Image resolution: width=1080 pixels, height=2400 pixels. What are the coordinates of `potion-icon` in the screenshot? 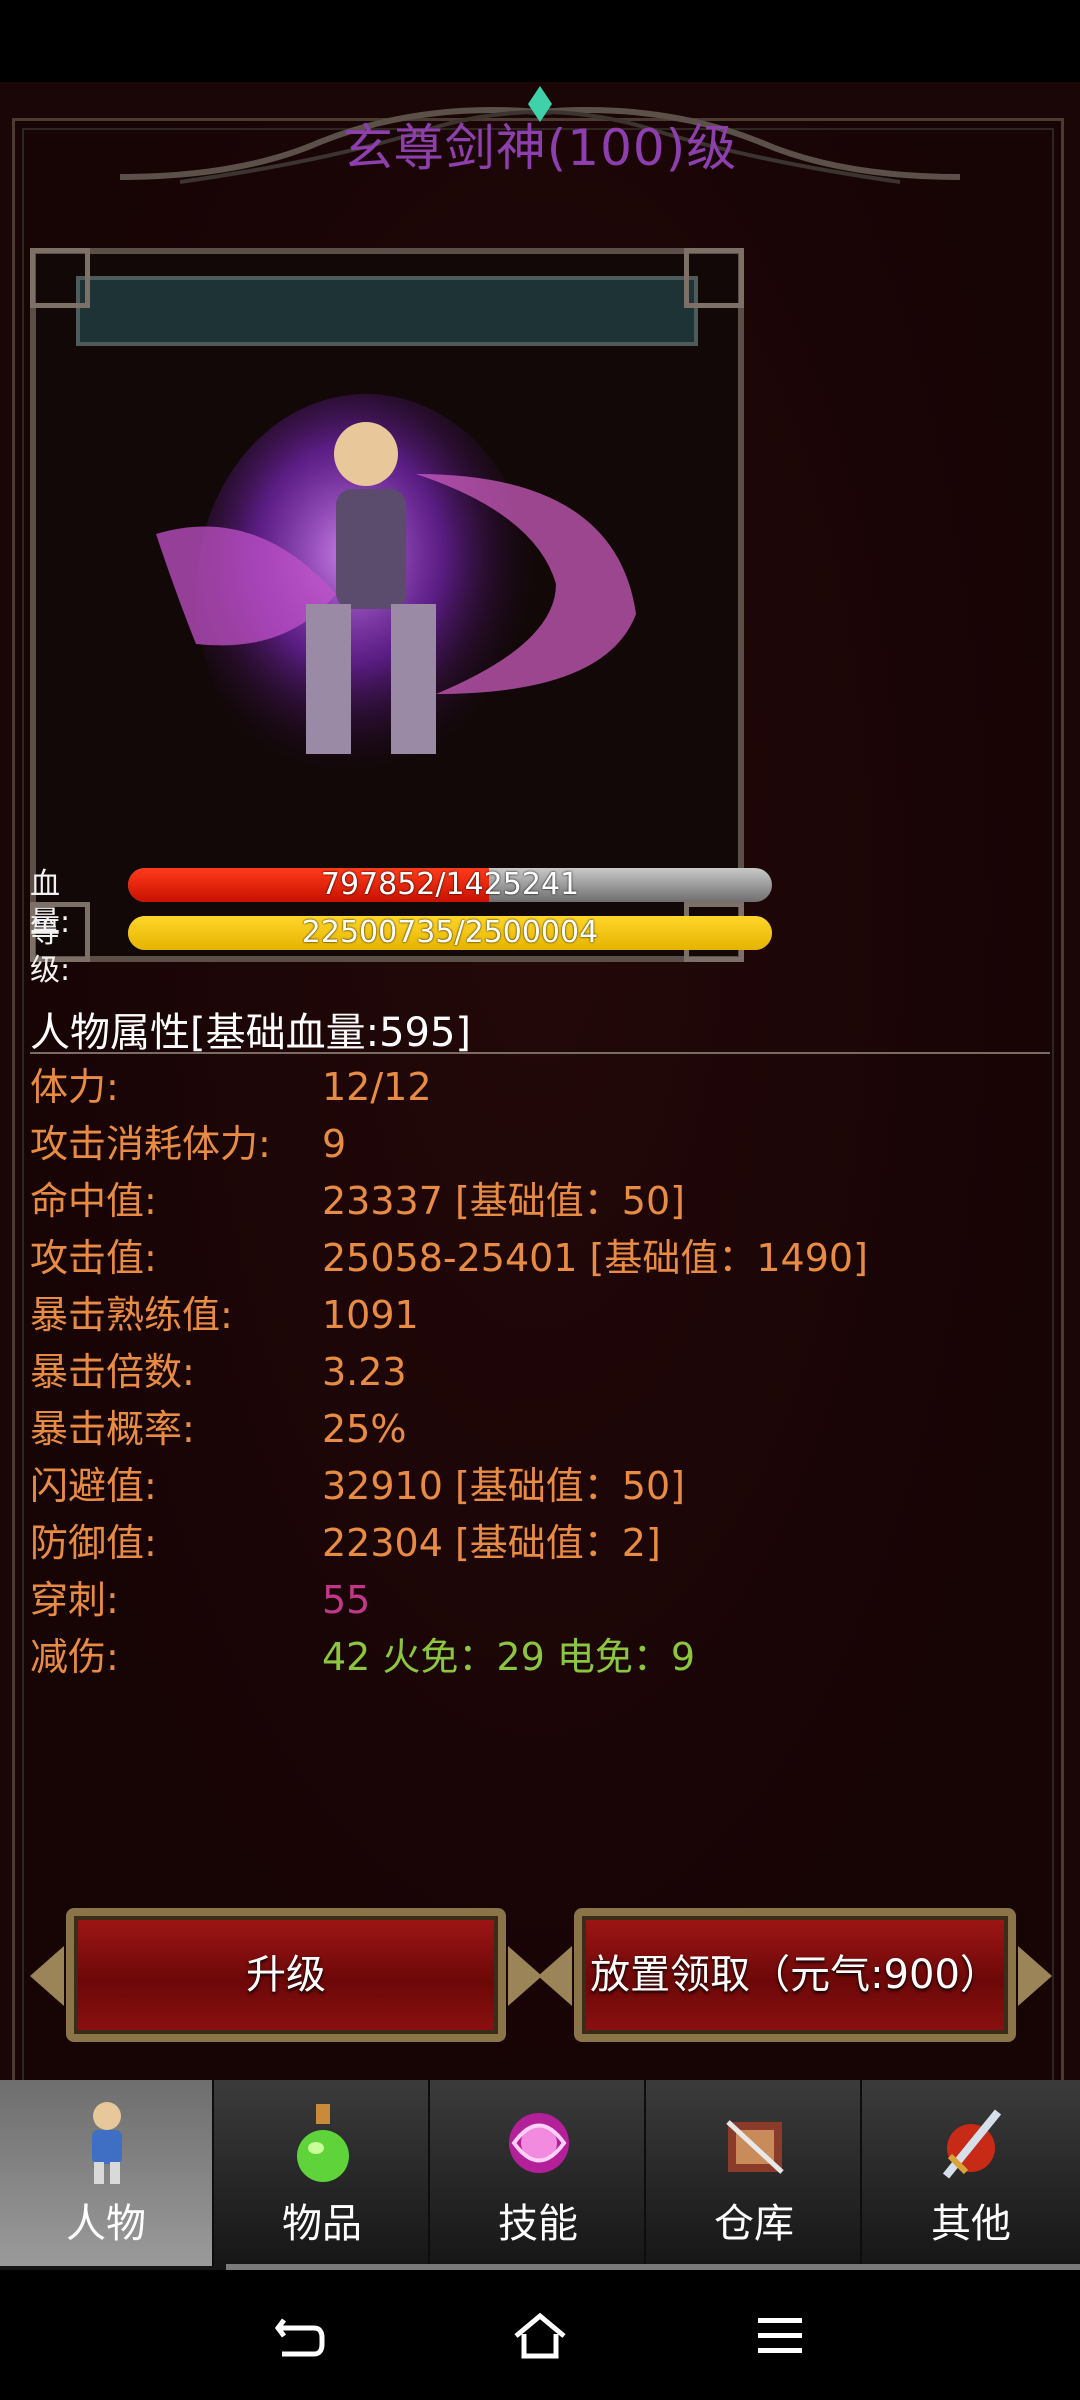 It's located at (323, 2143).